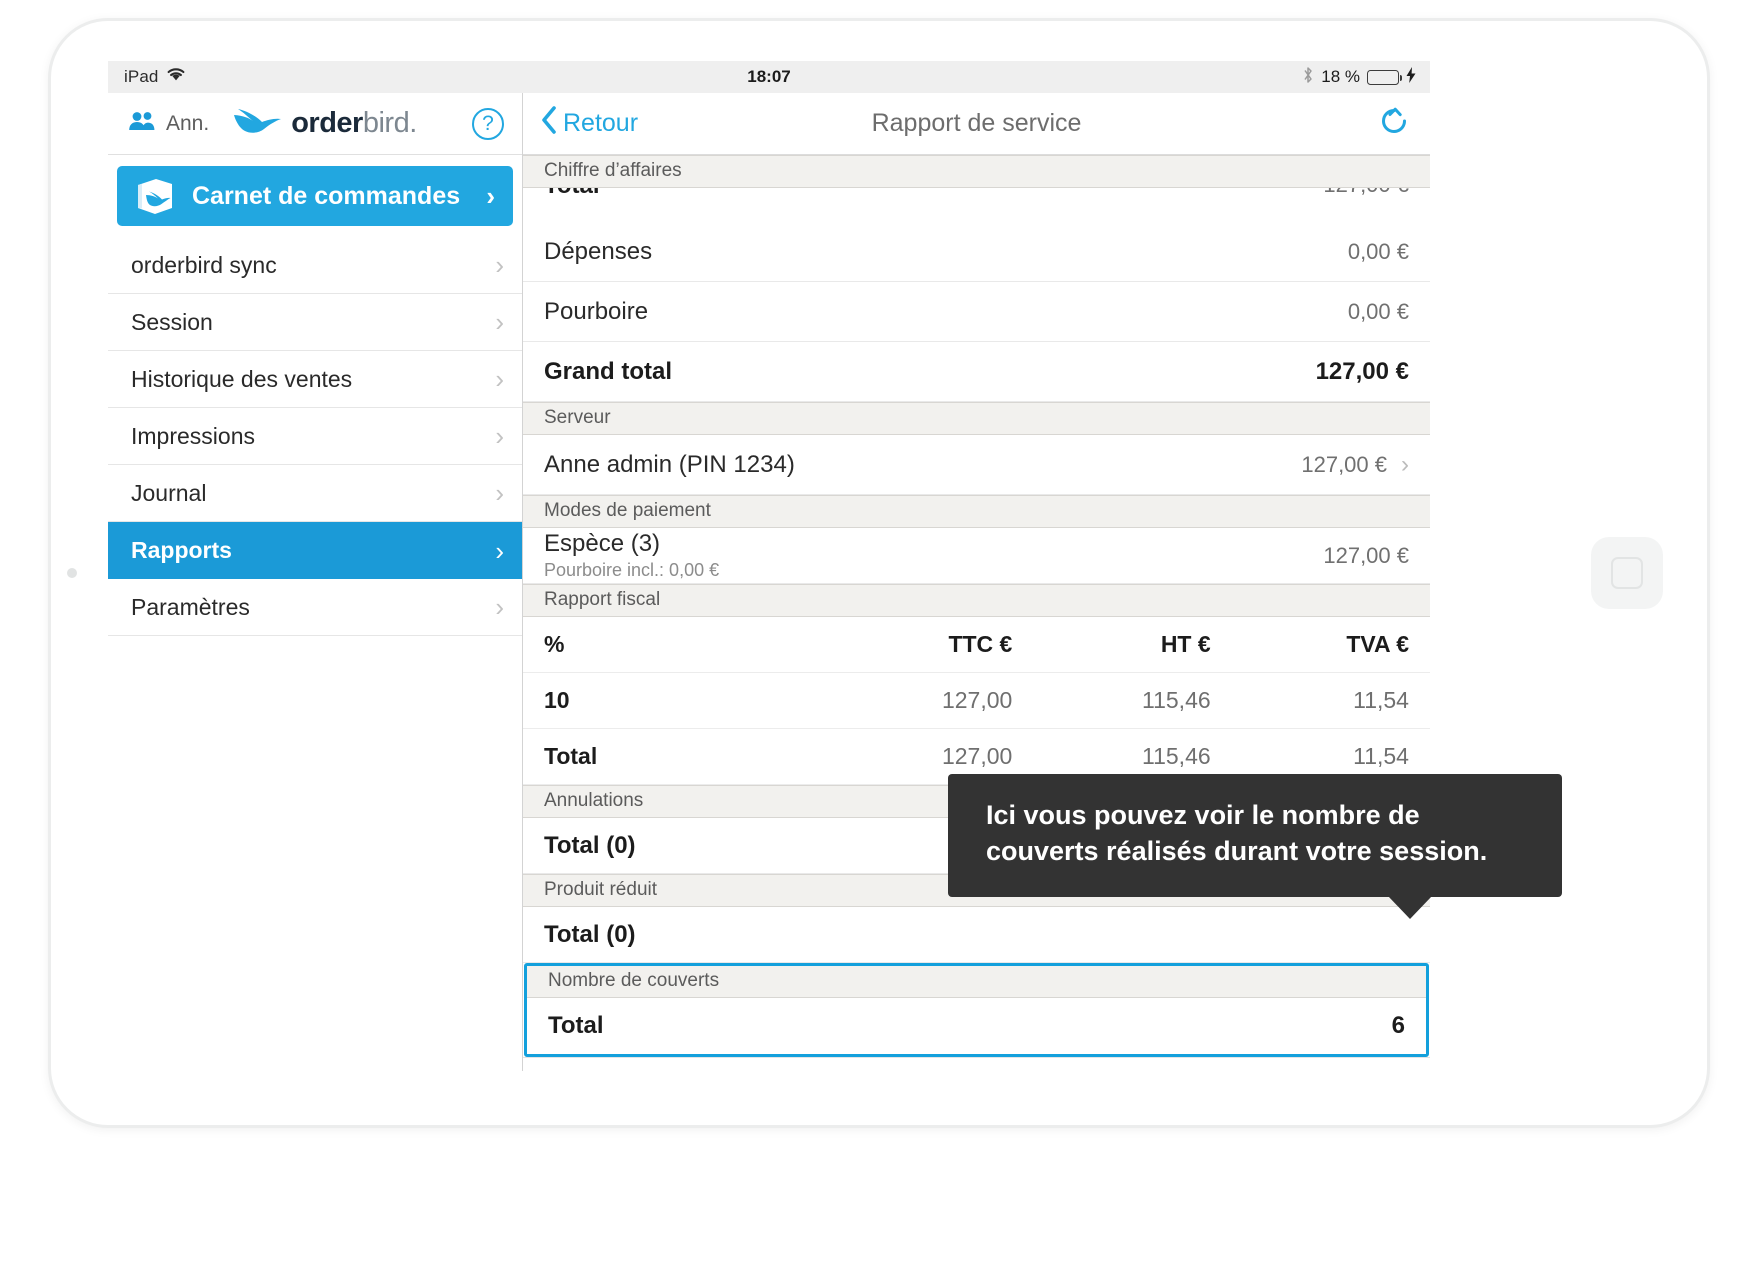 This screenshot has width=1758, height=1265. What do you see at coordinates (980, 644) in the screenshot?
I see `tax-col-ttc: TTC €` at bounding box center [980, 644].